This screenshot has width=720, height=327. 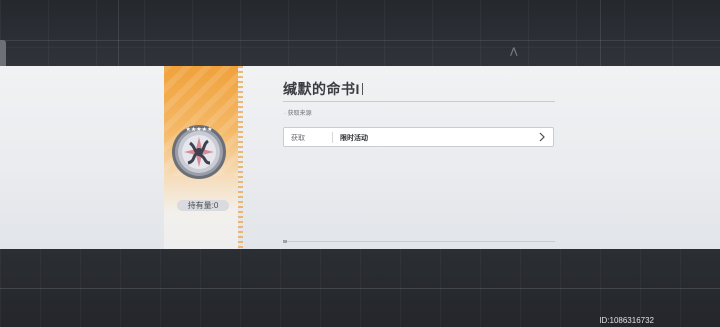 I want to click on card-edge-stripe, so click(x=240, y=157).